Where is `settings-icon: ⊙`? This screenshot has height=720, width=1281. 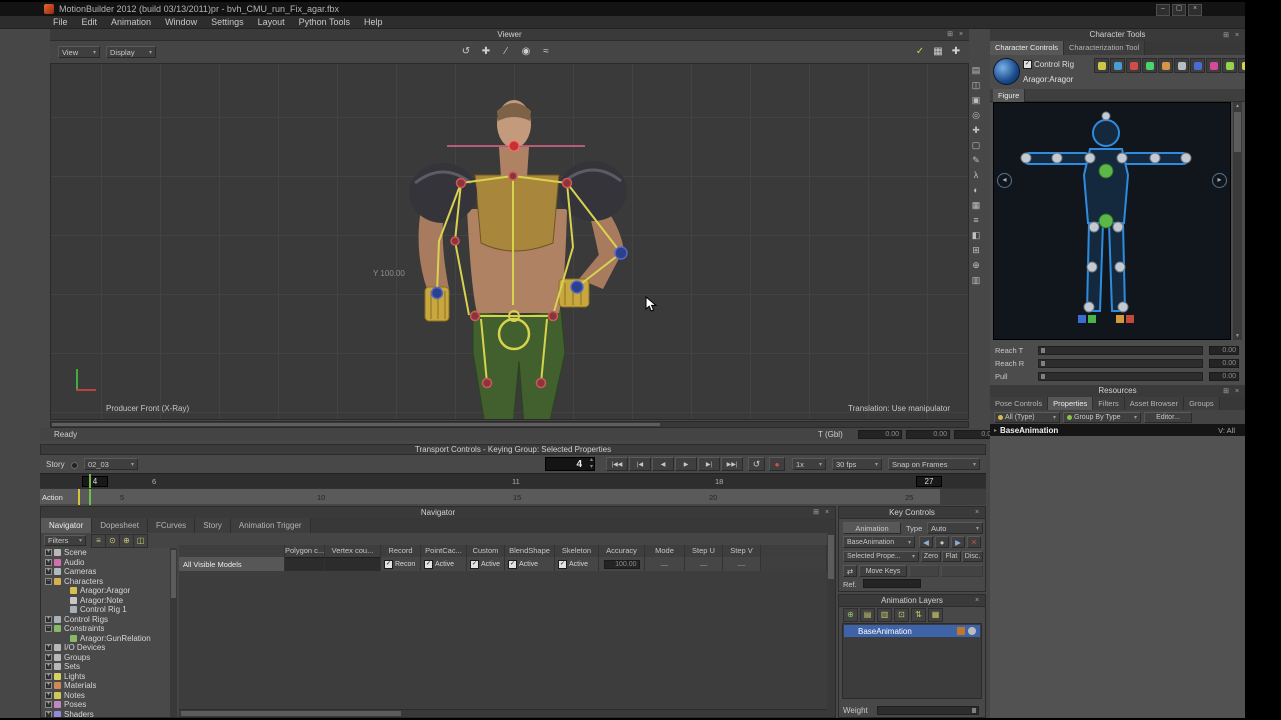 settings-icon: ⊙ is located at coordinates (112, 541).